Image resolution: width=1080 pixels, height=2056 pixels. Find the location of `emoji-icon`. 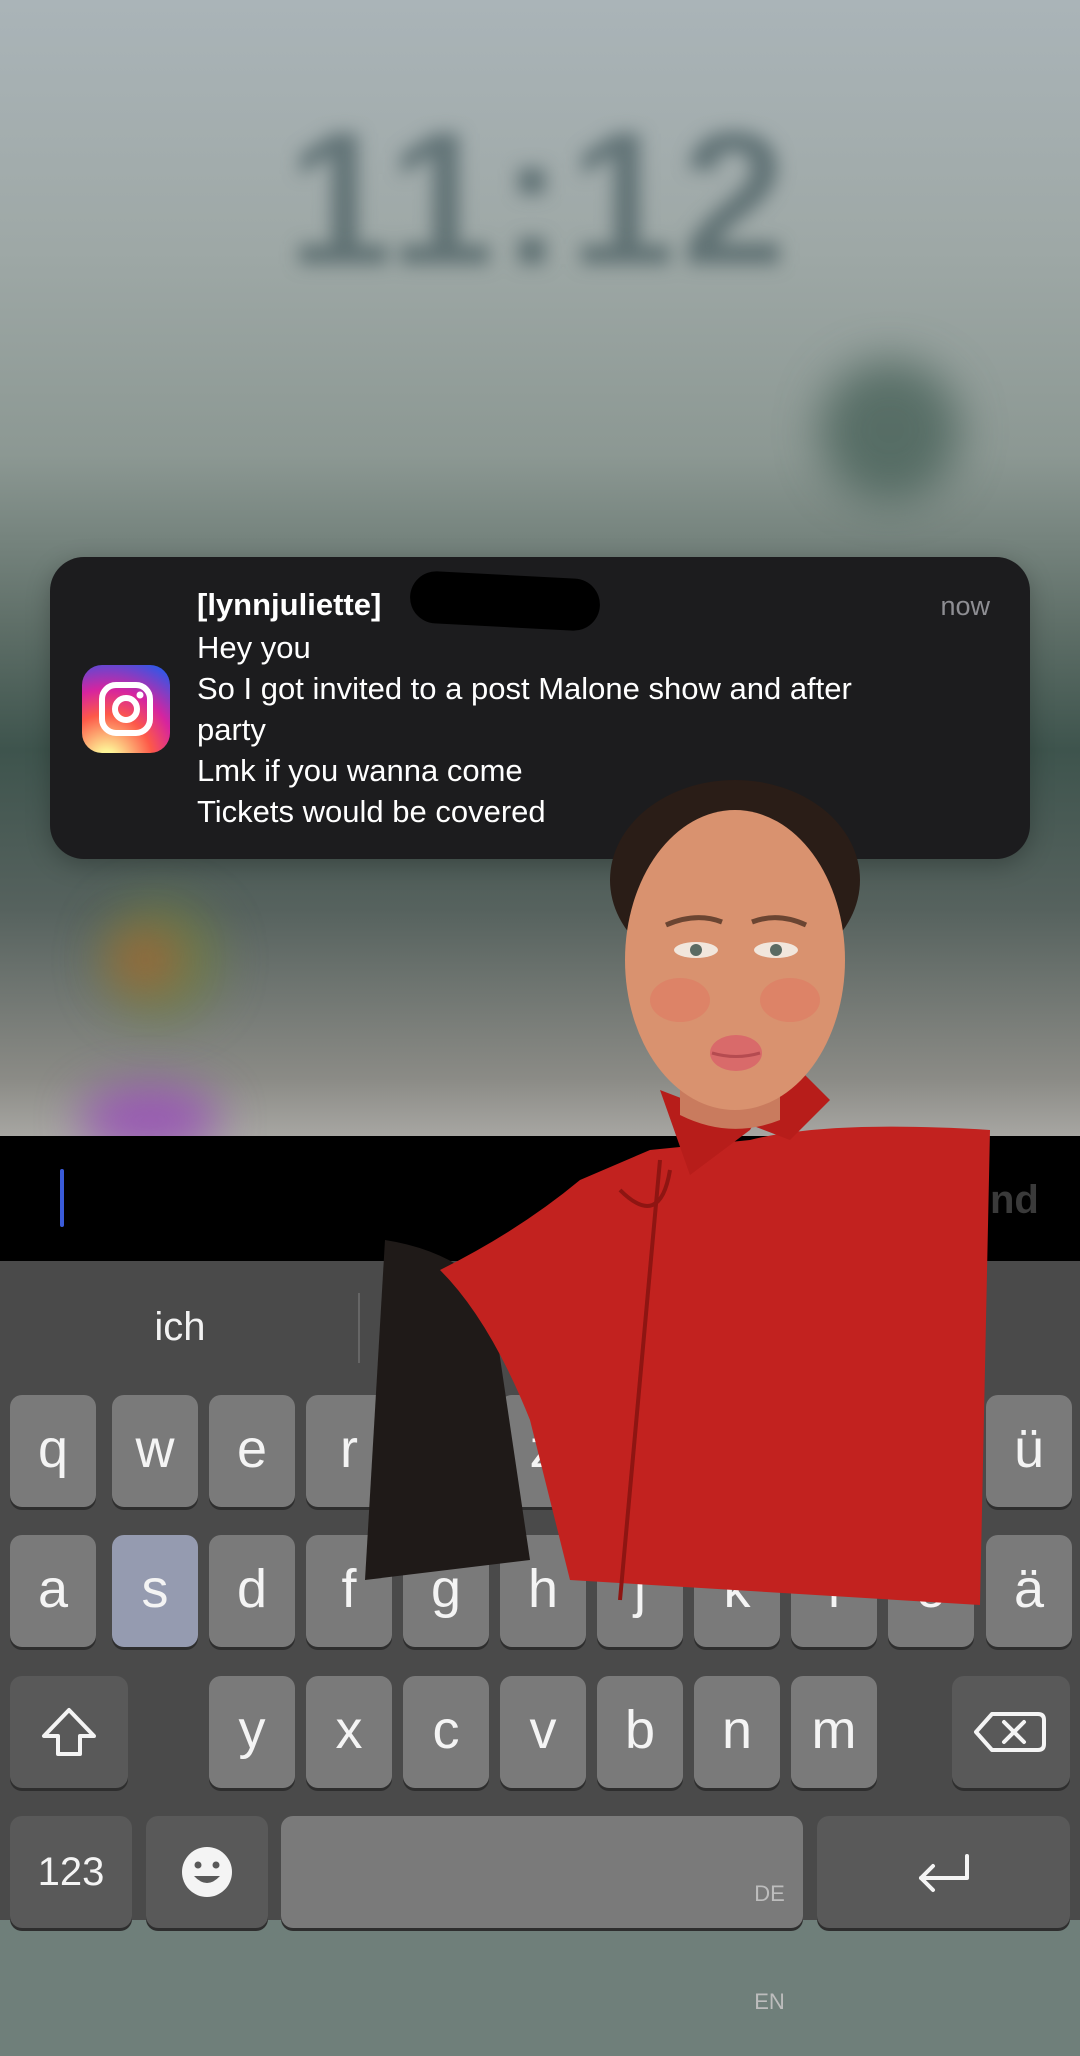

emoji-icon is located at coordinates (207, 1872).